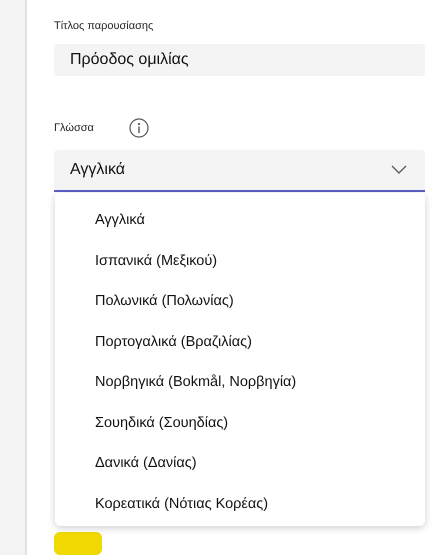 This screenshot has width=437, height=555. I want to click on dropdown-option: Πορτογαλικά (Βραζιλίας), so click(240, 342).